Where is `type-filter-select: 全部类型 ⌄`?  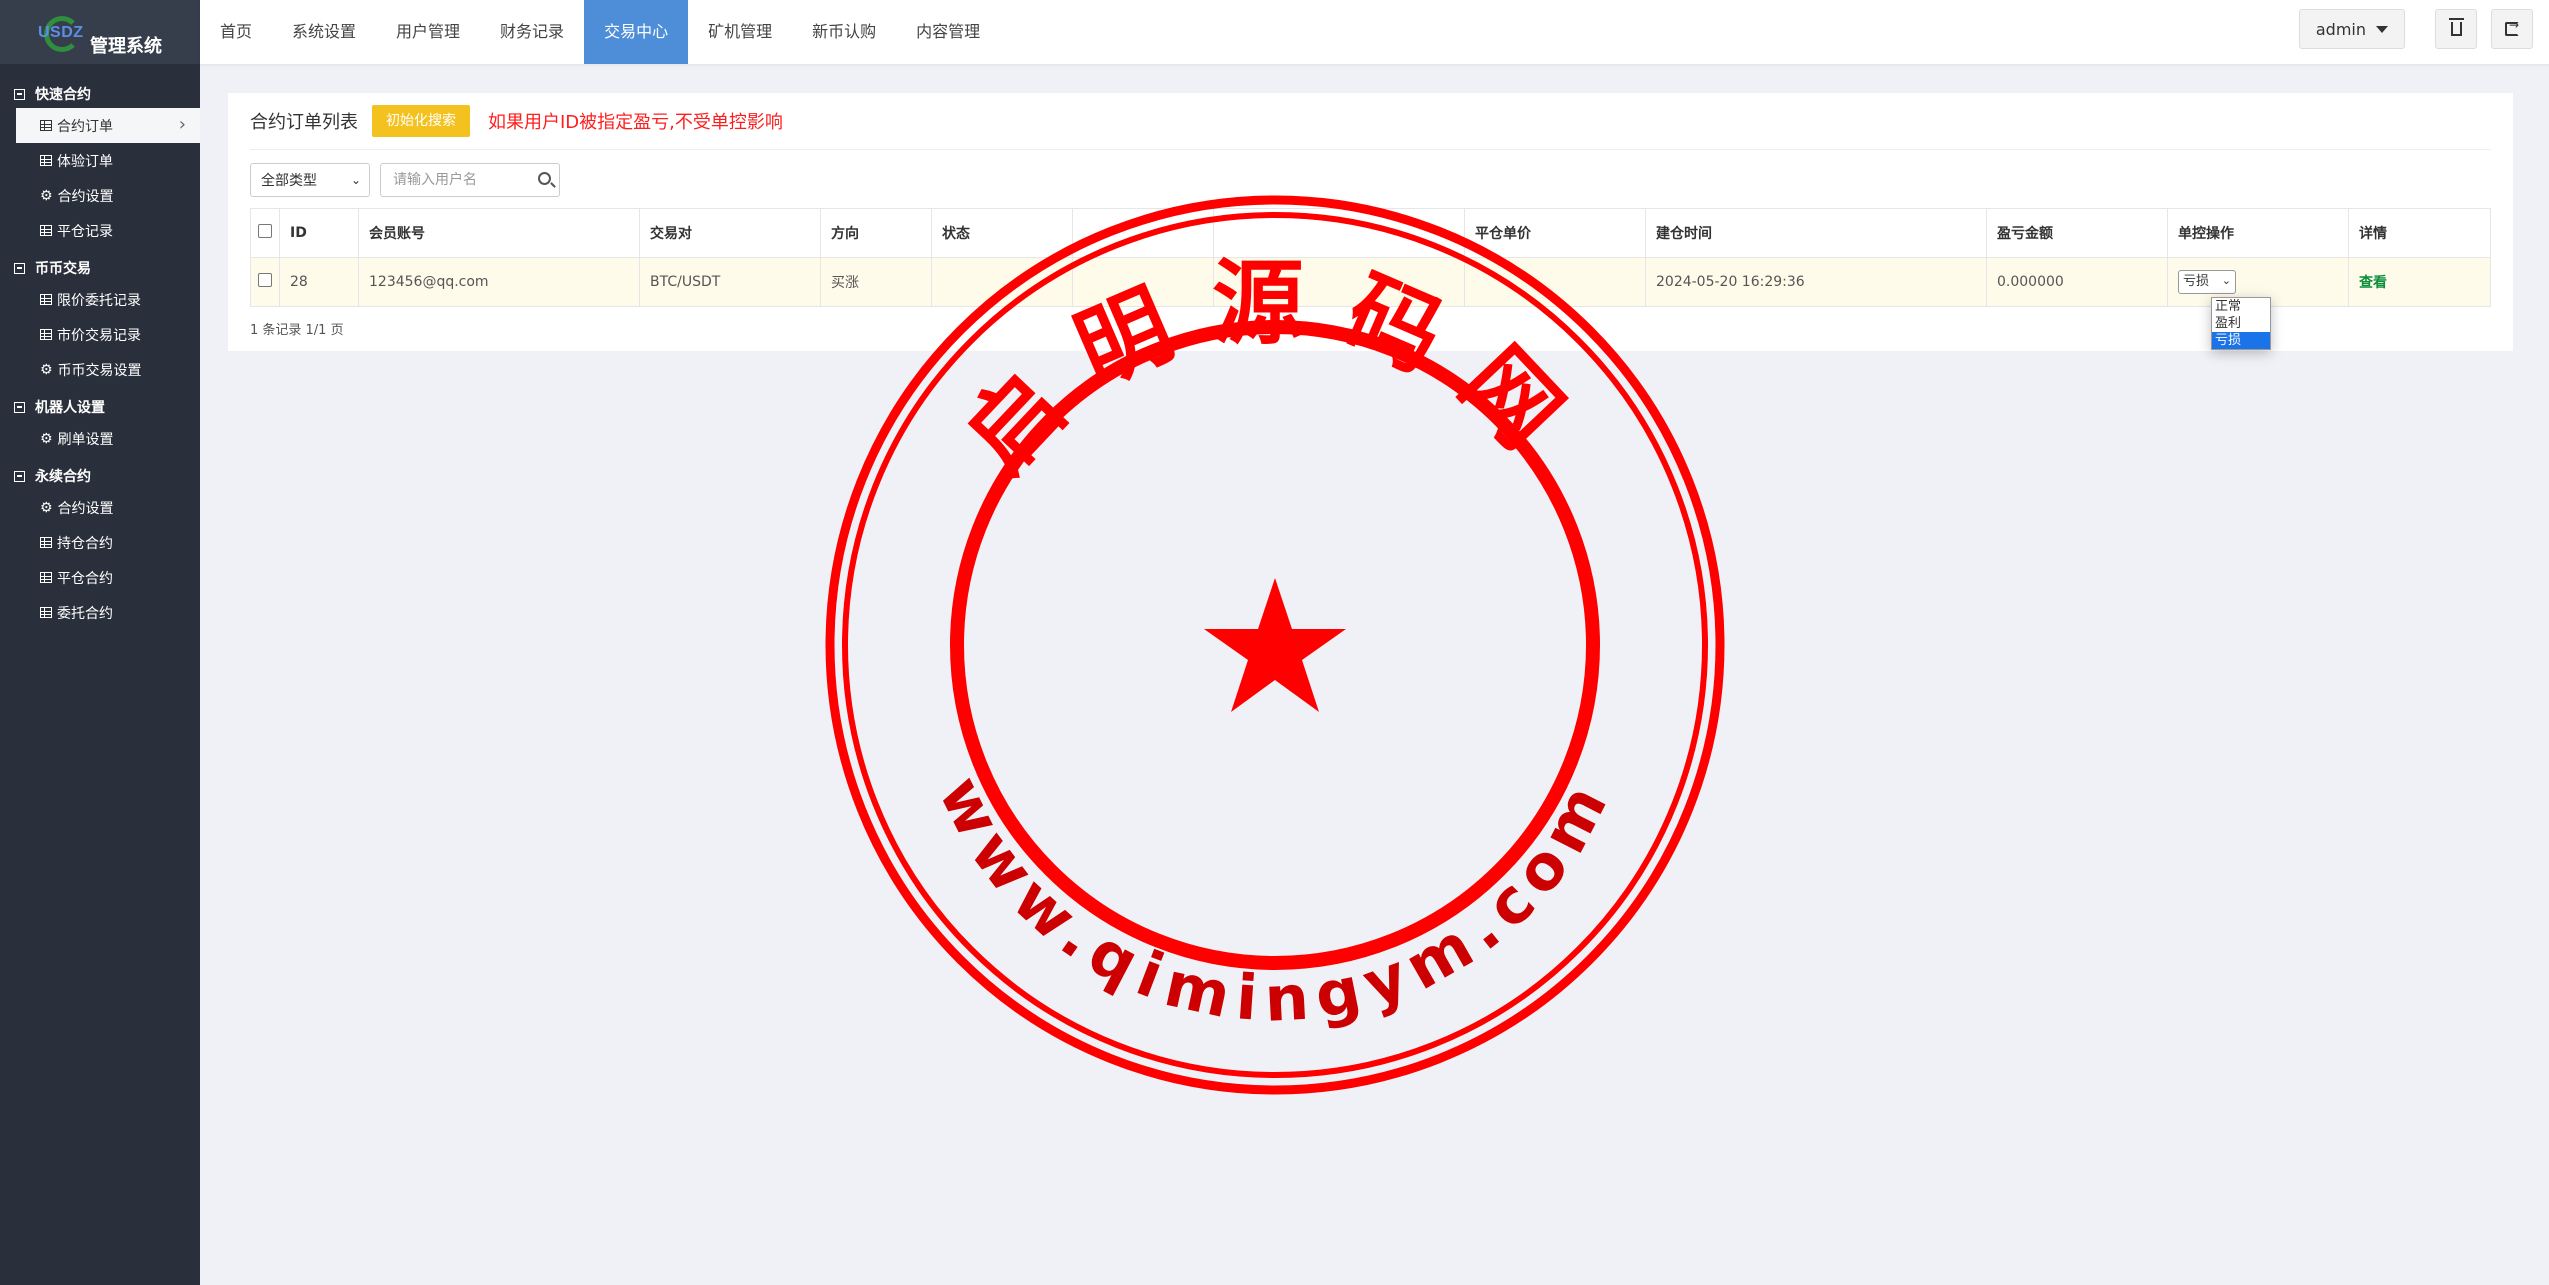
type-filter-select: 全部类型 ⌄ is located at coordinates (310, 180).